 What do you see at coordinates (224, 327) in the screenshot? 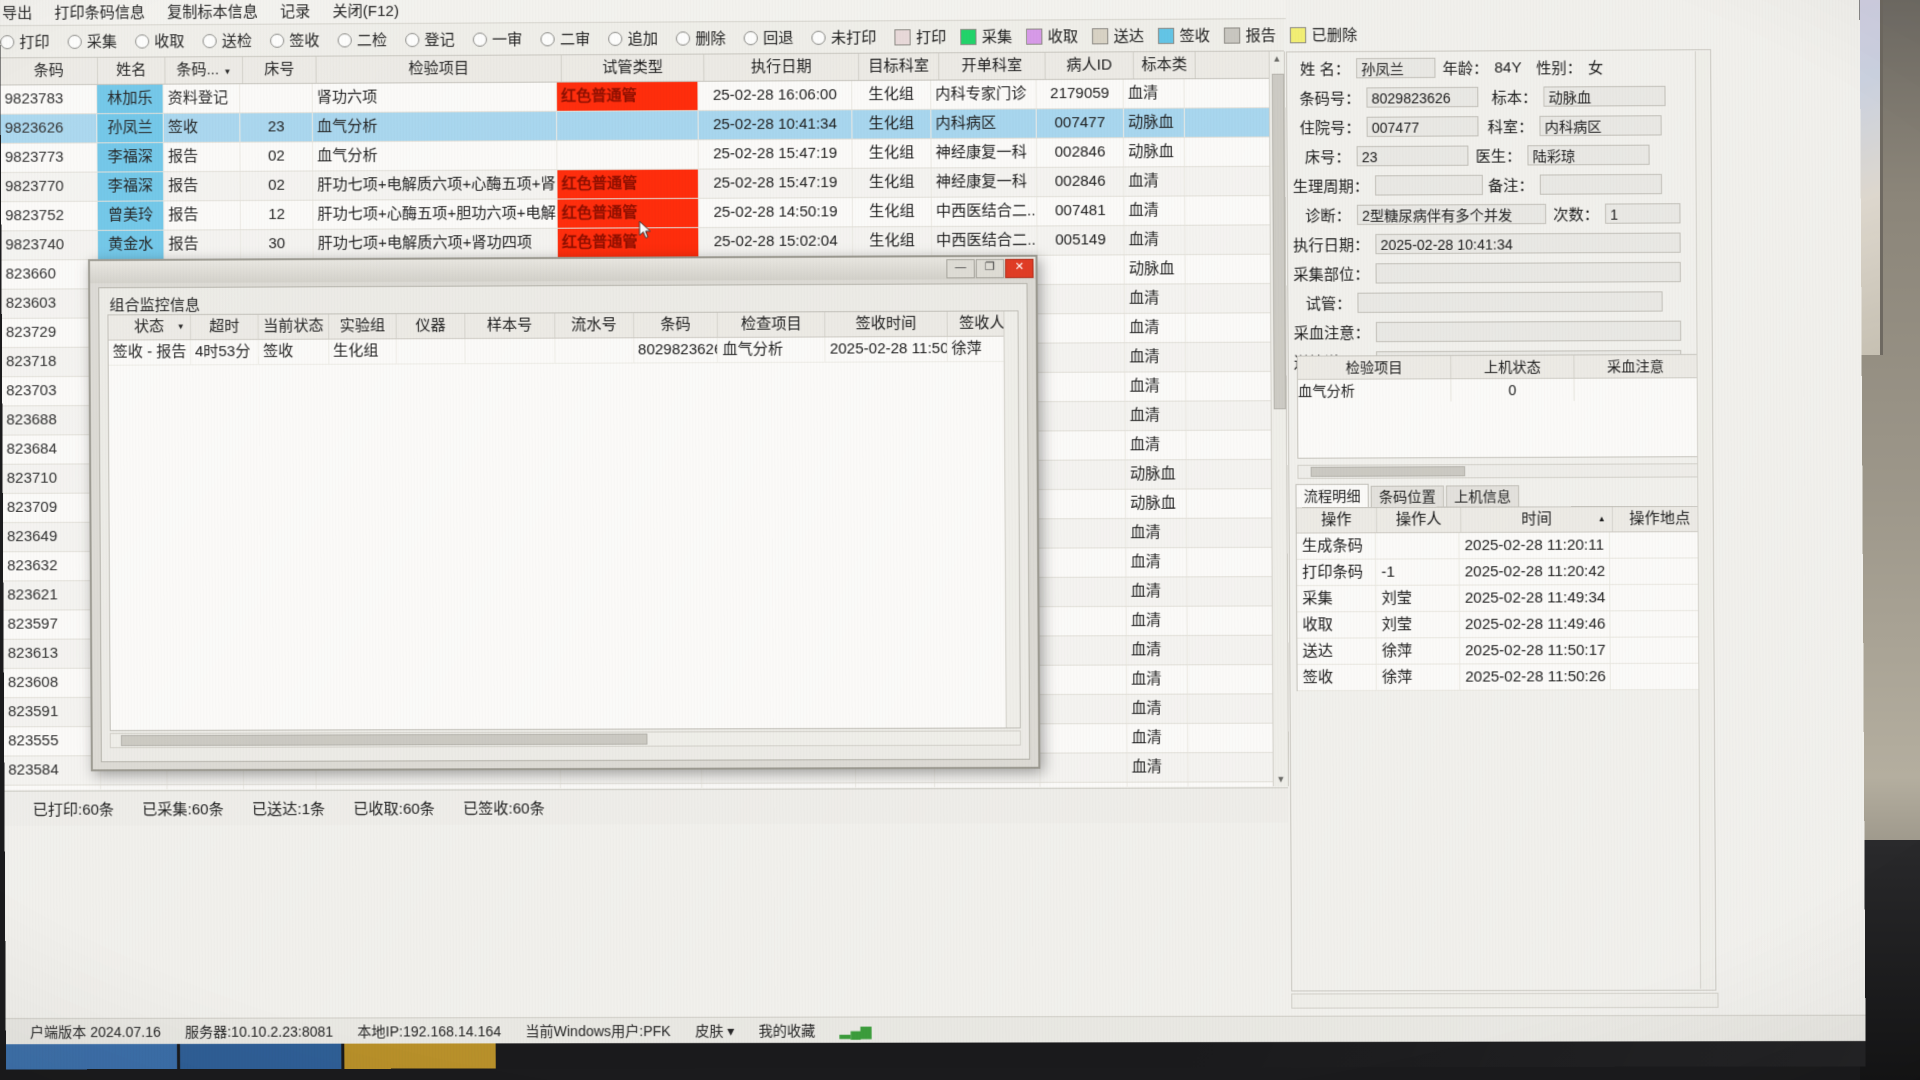
I see `dialog-col-1: 超时` at bounding box center [224, 327].